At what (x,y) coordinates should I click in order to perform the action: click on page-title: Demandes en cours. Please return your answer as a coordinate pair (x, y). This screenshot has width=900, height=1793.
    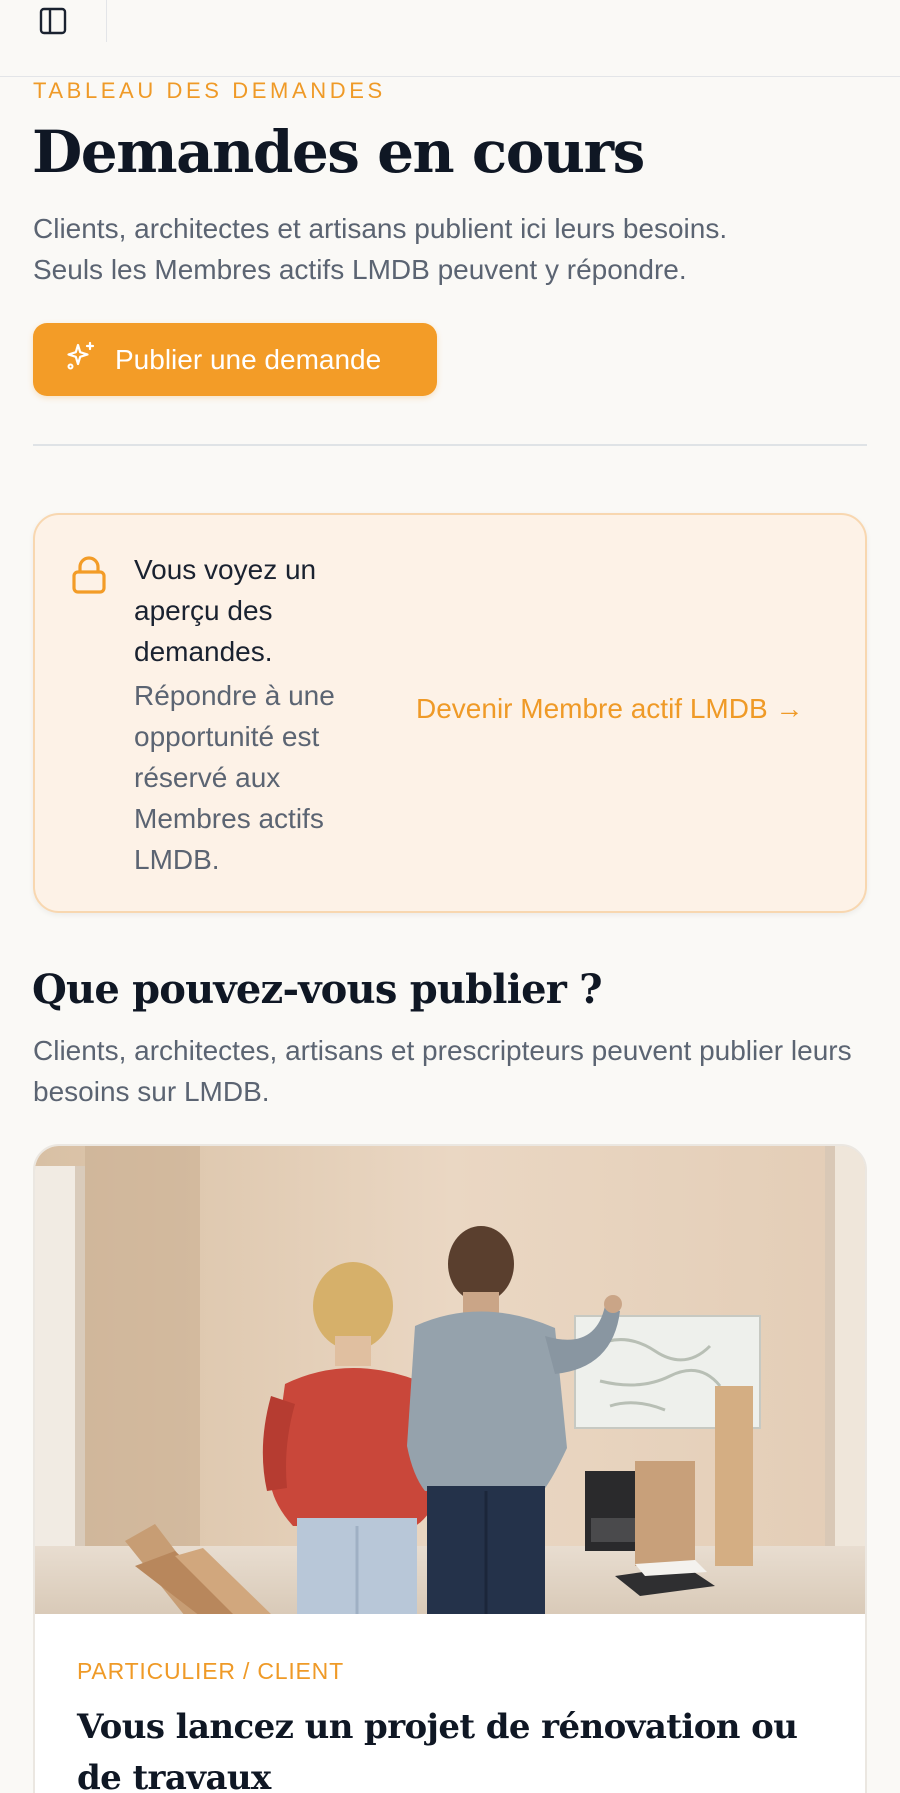
    Looking at the image, I should click on (338, 152).